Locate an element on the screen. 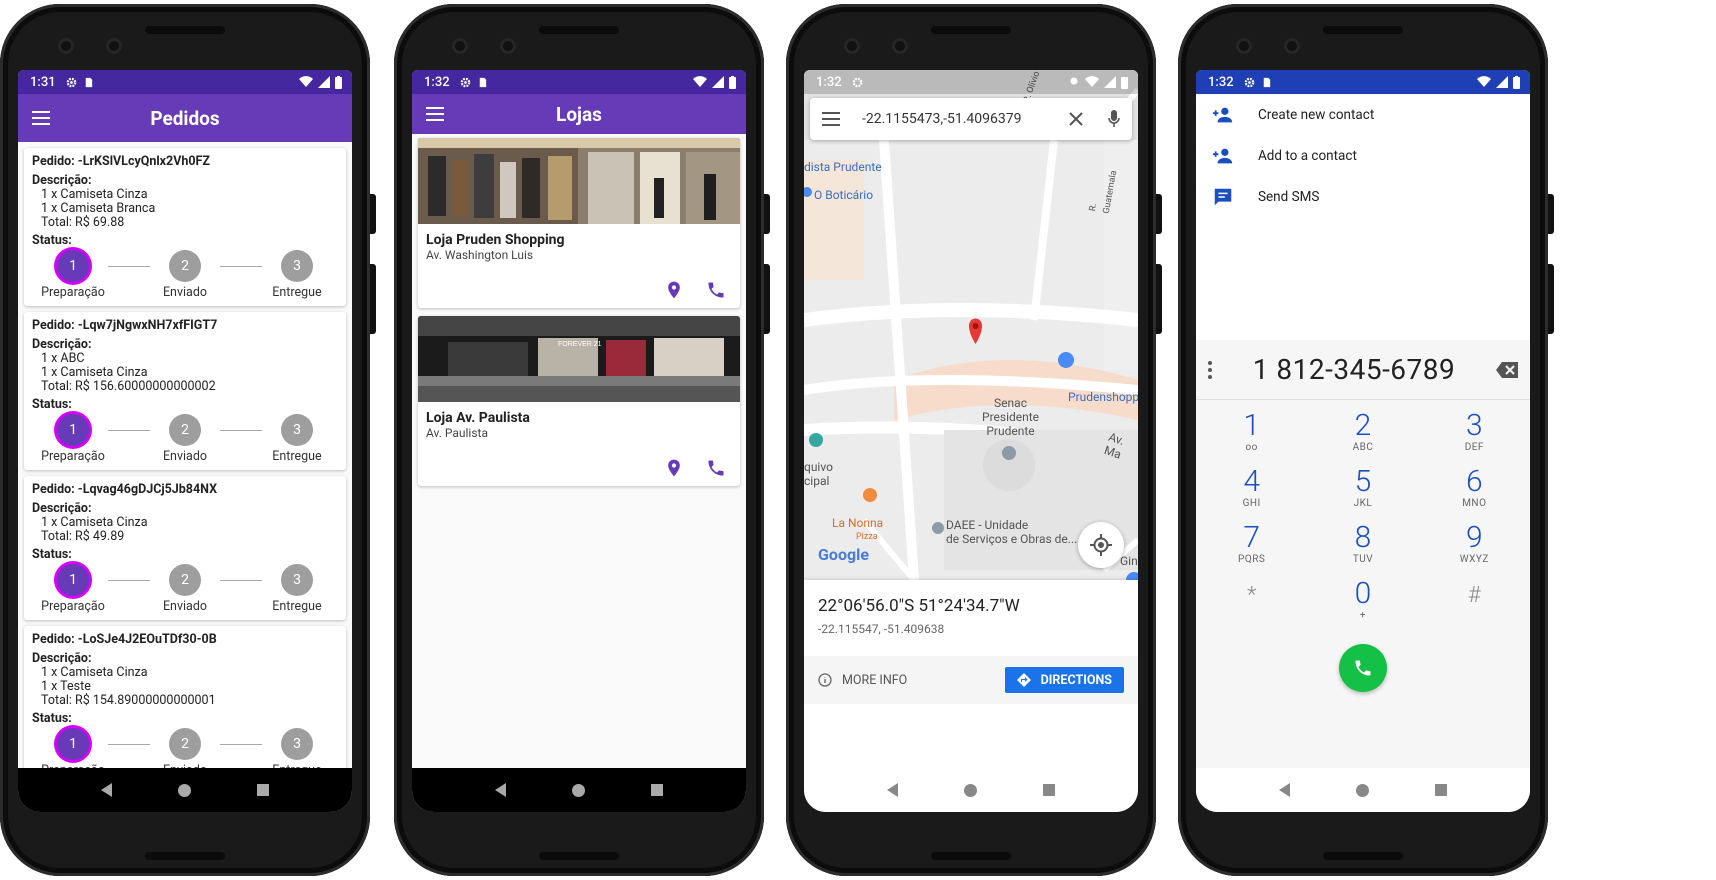  directions-button: DIRECTIONS is located at coordinates (1064, 680).